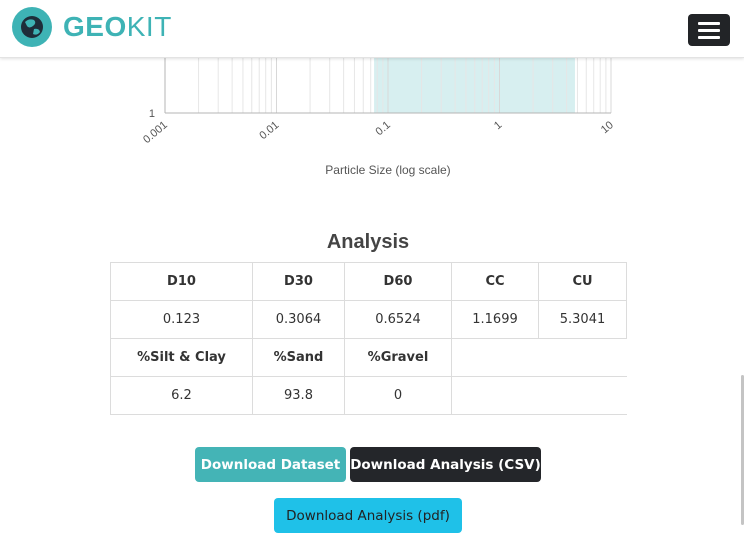 The width and height of the screenshot is (744, 555). Describe the element at coordinates (445, 464) in the screenshot. I see `download-analysis-csv-button: Download Analysis (CSV)` at that location.